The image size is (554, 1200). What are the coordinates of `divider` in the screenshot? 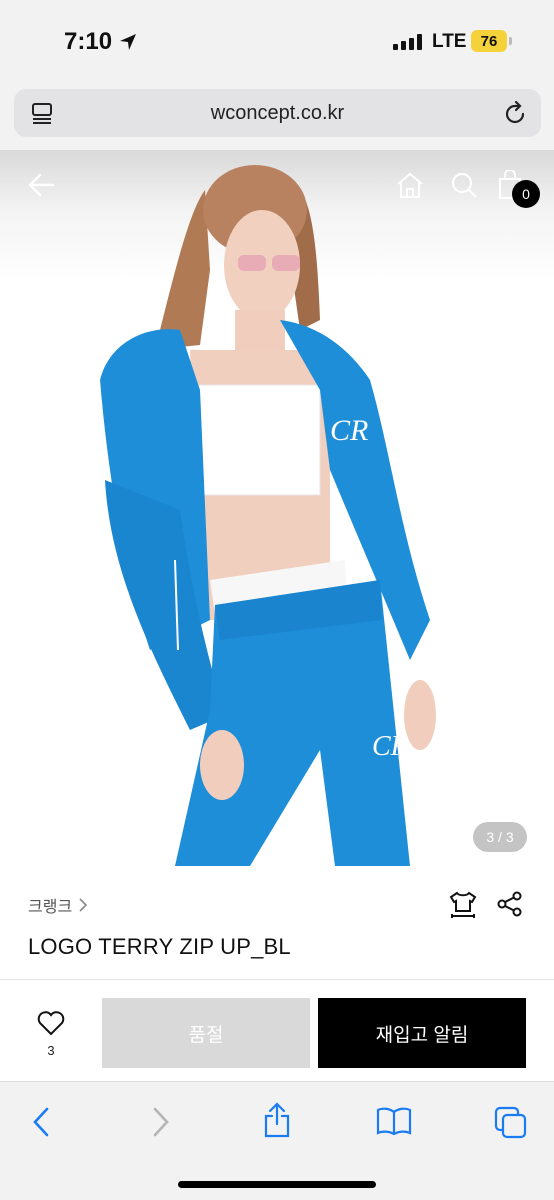 It's located at (277, 979).